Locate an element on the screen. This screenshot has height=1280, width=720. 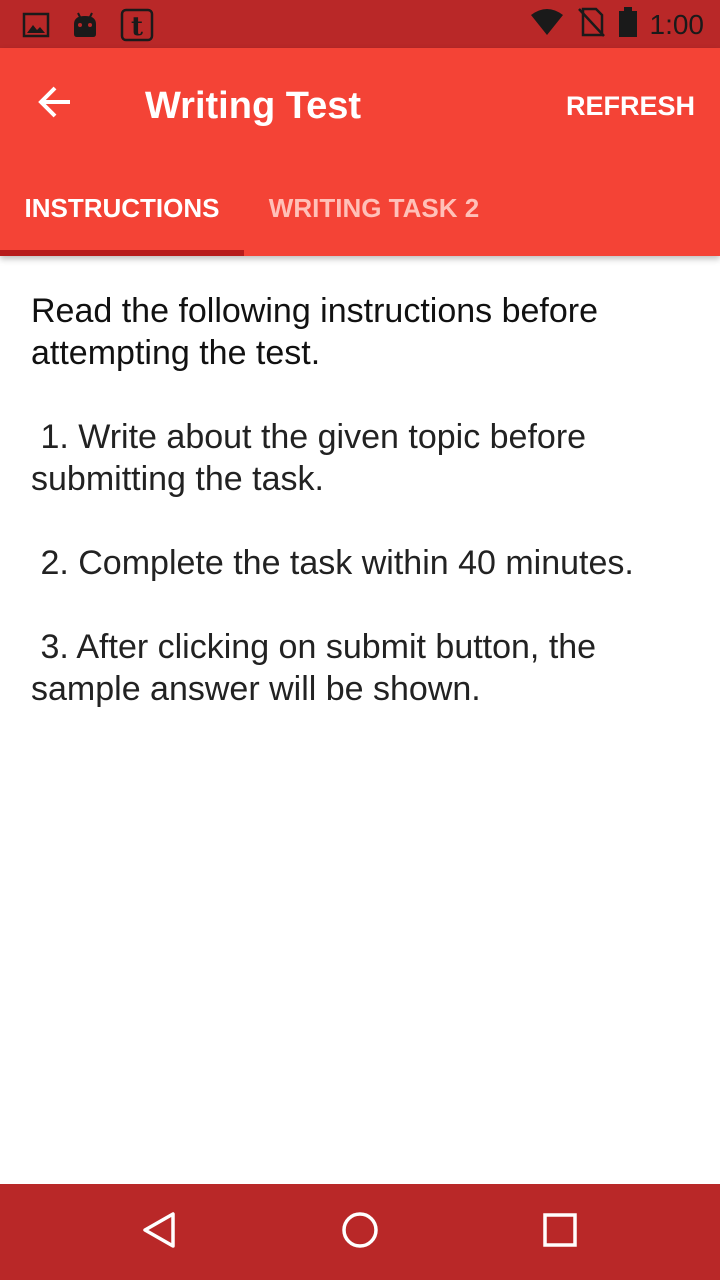
tab-bar: INSTRUCTIONS WRITING TASK 2 is located at coordinates (360, 208).